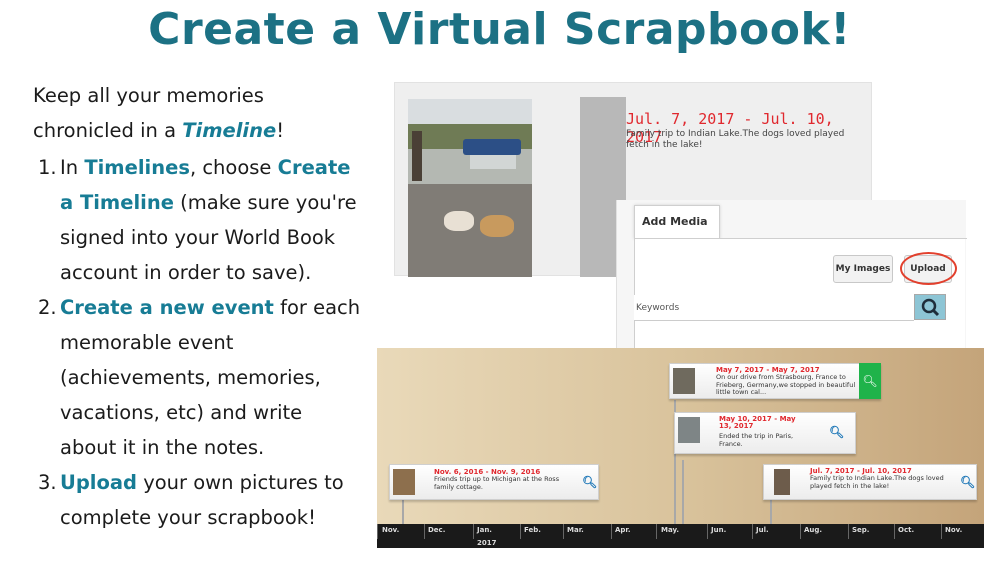 Image resolution: width=999 pixels, height=568 pixels. Describe the element at coordinates (499, 29) in the screenshot. I see `page-title: Create a Virtual Scrapbook!` at that location.